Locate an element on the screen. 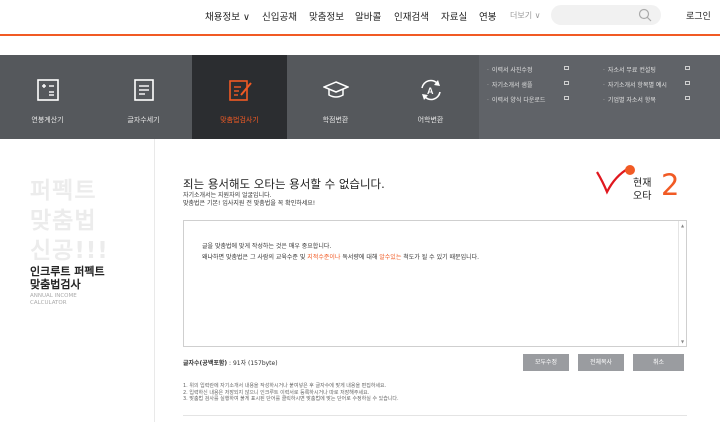 The width and height of the screenshot is (720, 422). character-count: 글자수(공백포함) : 91자 (157byte) is located at coordinates (230, 363).